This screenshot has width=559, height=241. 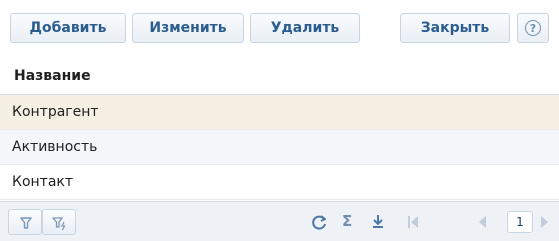 I want to click on add-button: Добавить, so click(x=68, y=28).